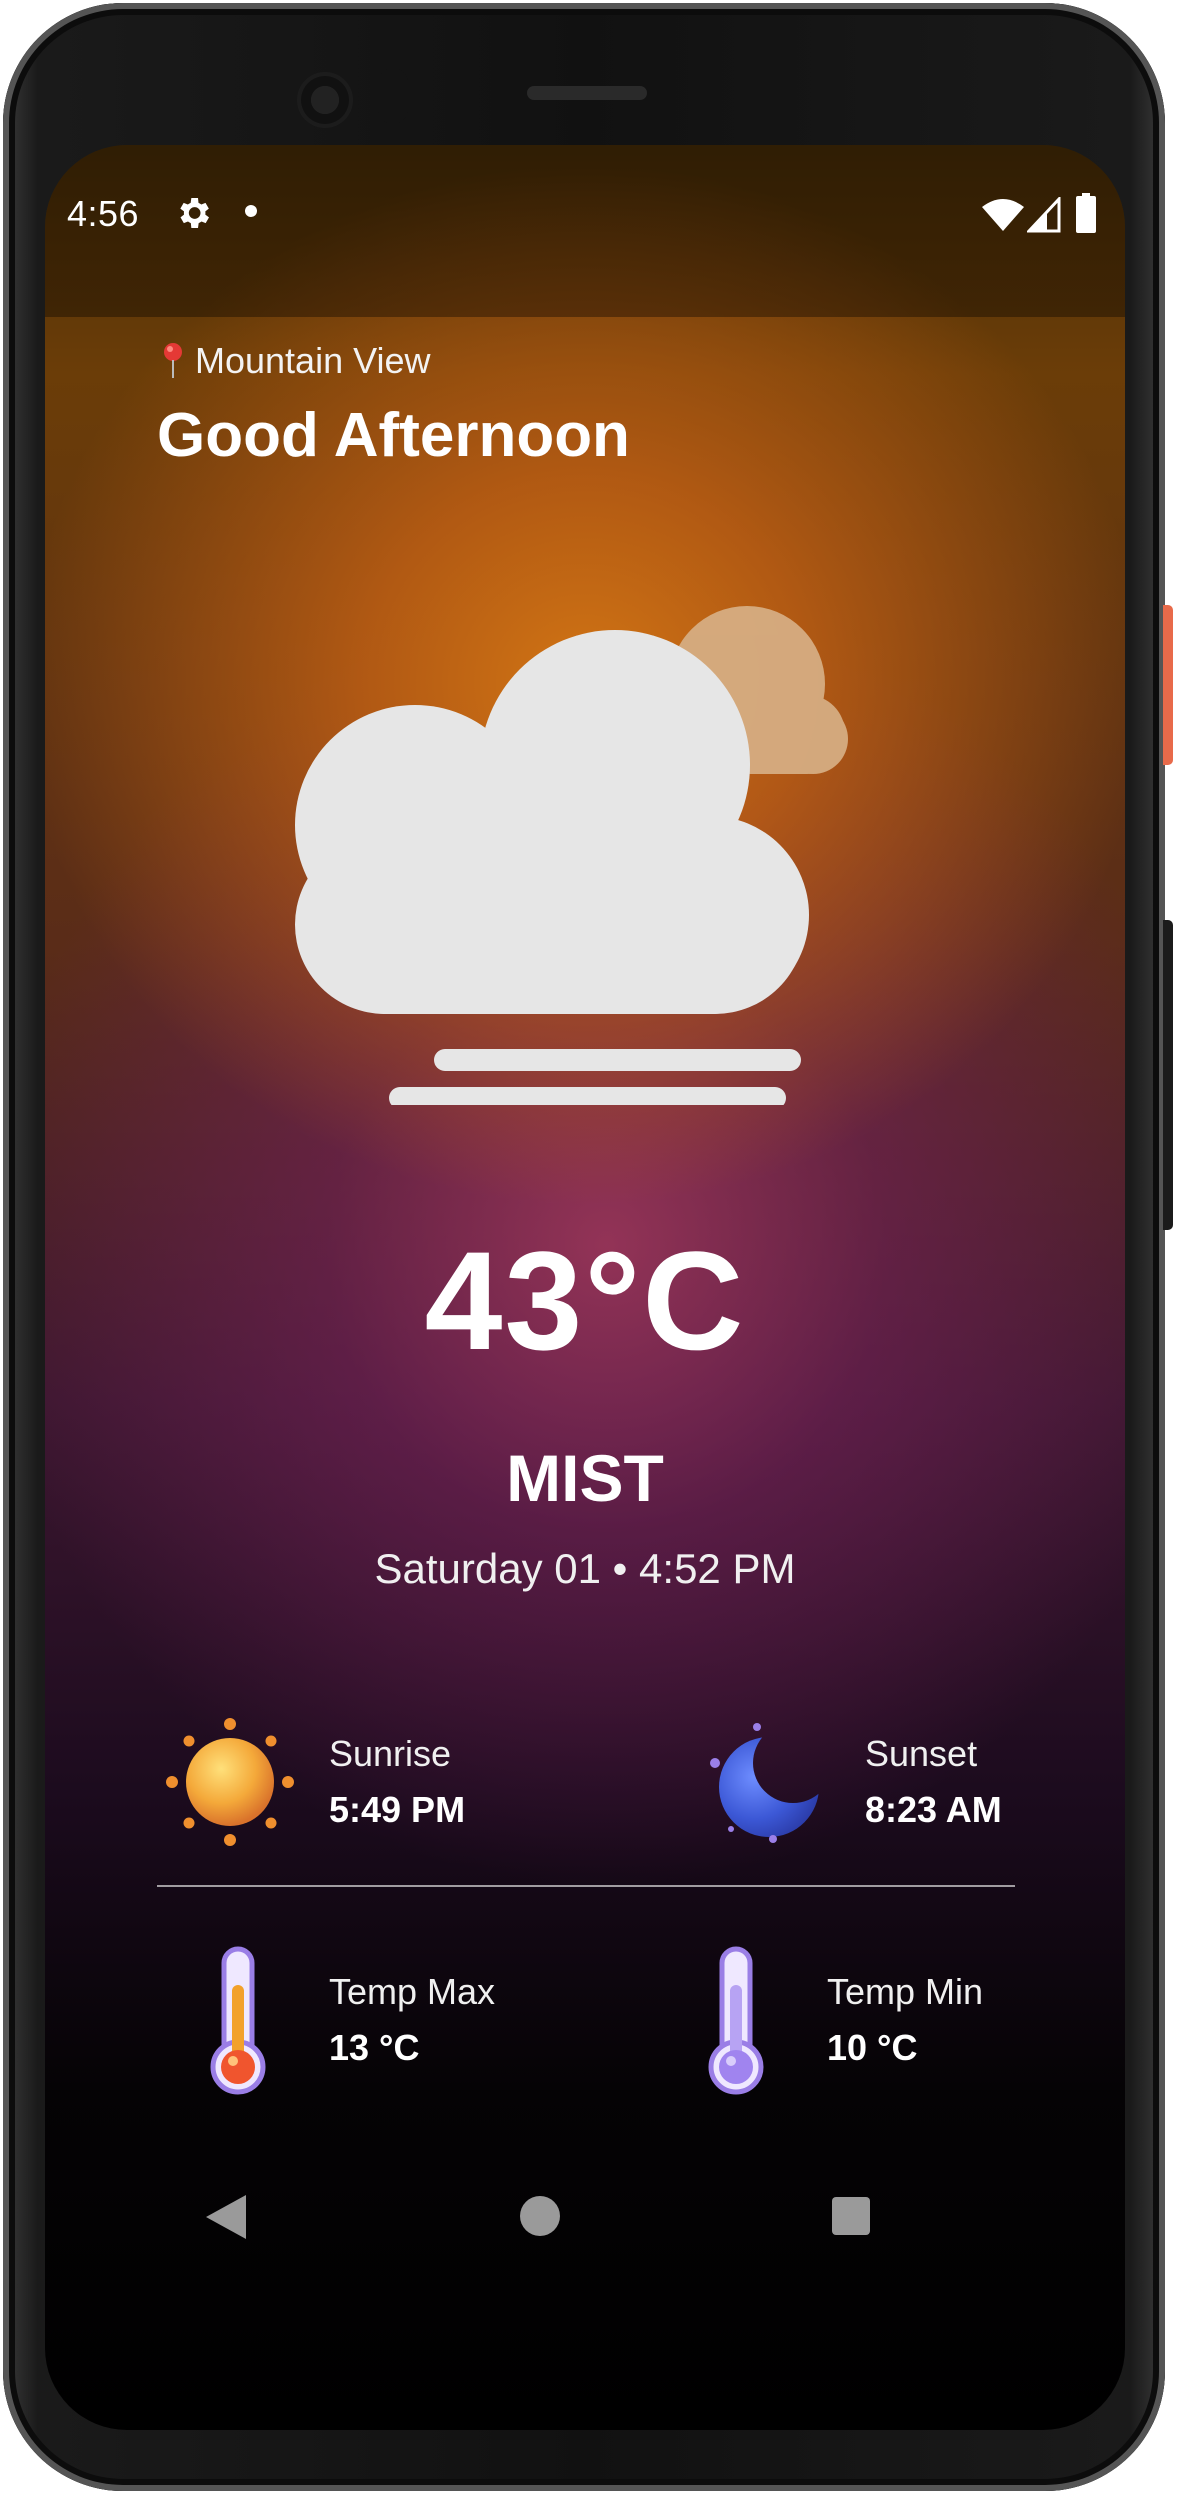 Image resolution: width=1178 pixels, height=2498 pixels. What do you see at coordinates (397, 1809) in the screenshot?
I see `sunrise-time: 5:49 PM` at bounding box center [397, 1809].